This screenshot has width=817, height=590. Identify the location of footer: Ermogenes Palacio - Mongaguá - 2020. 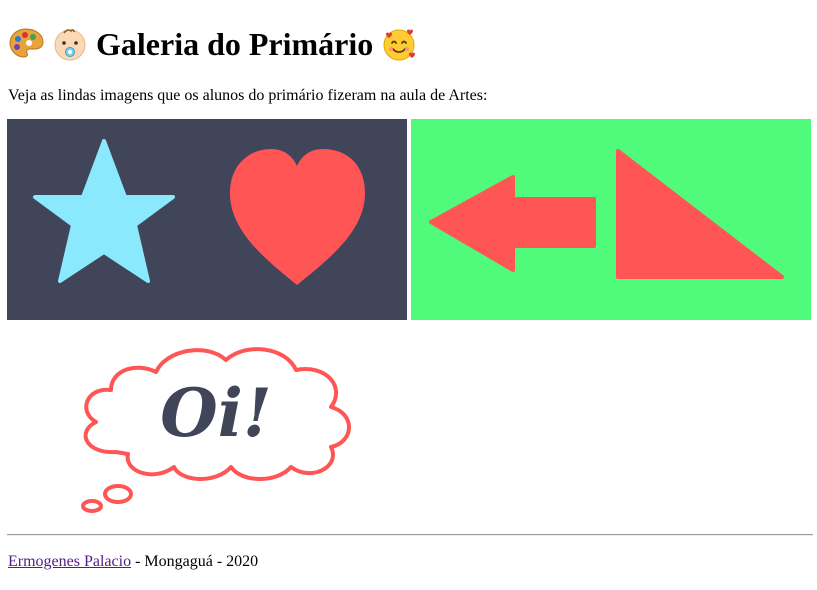
(133, 562).